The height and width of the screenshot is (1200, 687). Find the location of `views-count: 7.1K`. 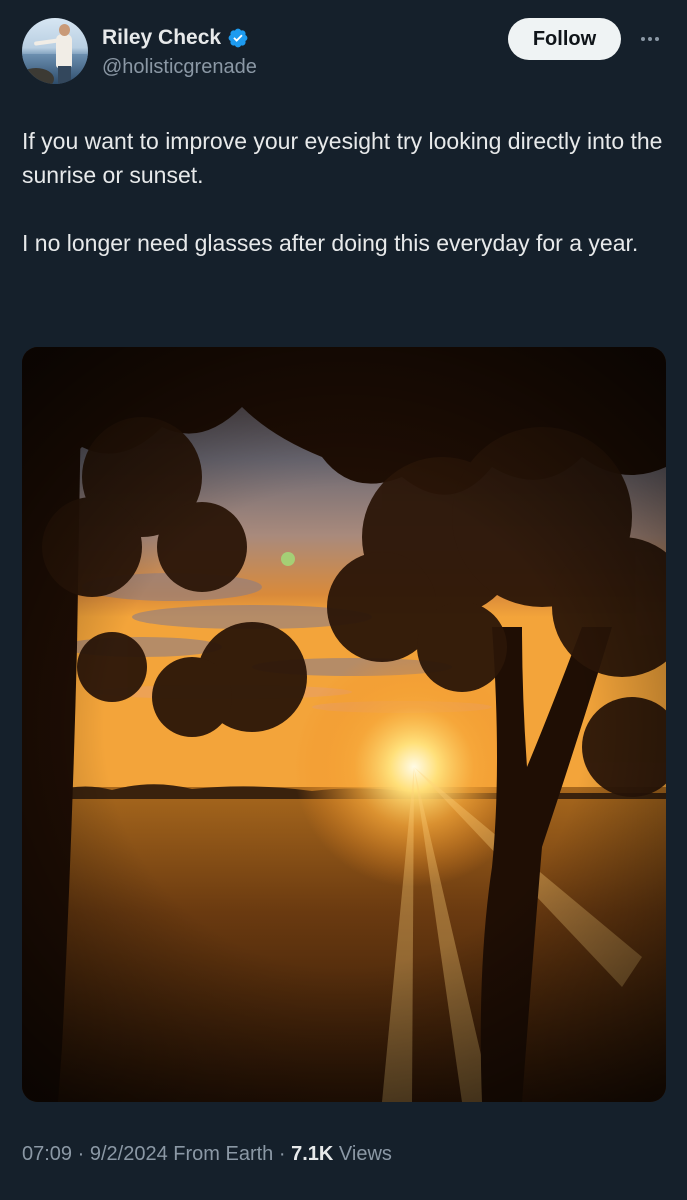

views-count: 7.1K is located at coordinates (312, 1154).